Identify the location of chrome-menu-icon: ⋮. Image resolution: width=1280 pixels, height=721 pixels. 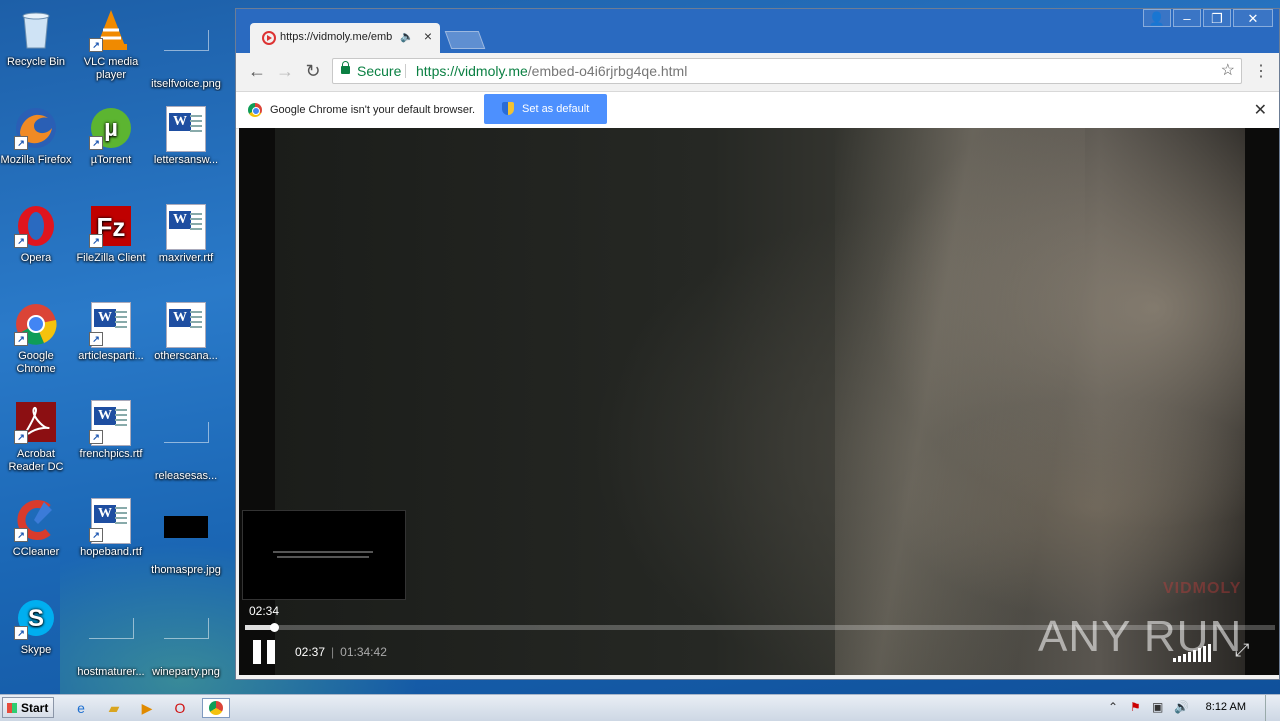
(1261, 71).